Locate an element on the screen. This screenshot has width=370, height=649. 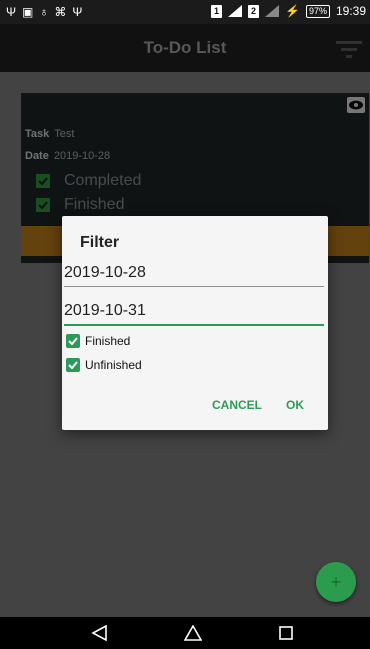
status-icons: 1 2 ⚡ 97% 19:39 is located at coordinates (288, 11).